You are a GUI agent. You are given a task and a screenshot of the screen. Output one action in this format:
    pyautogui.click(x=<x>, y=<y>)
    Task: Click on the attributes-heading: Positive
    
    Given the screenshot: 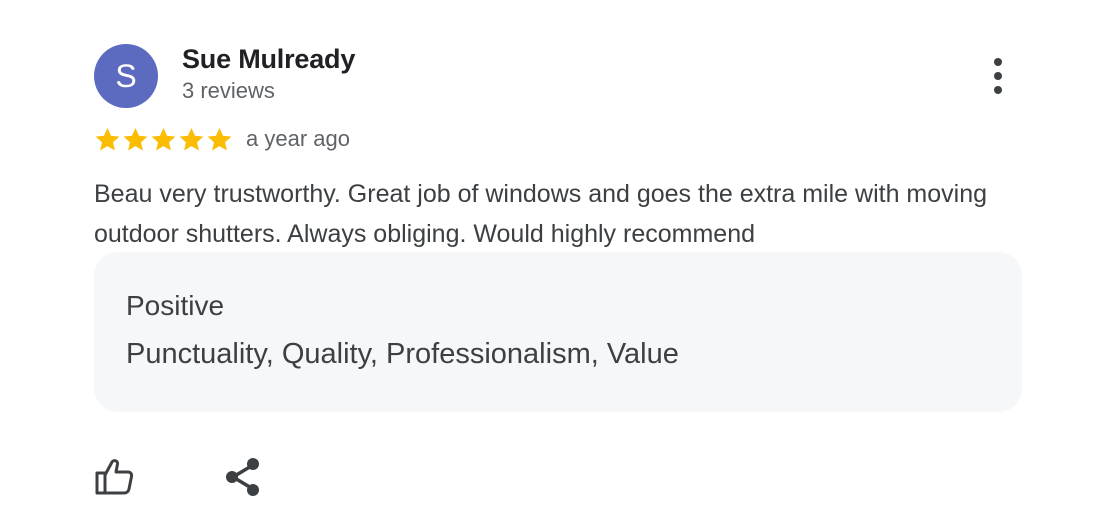 What is the action you would take?
    pyautogui.click(x=175, y=305)
    